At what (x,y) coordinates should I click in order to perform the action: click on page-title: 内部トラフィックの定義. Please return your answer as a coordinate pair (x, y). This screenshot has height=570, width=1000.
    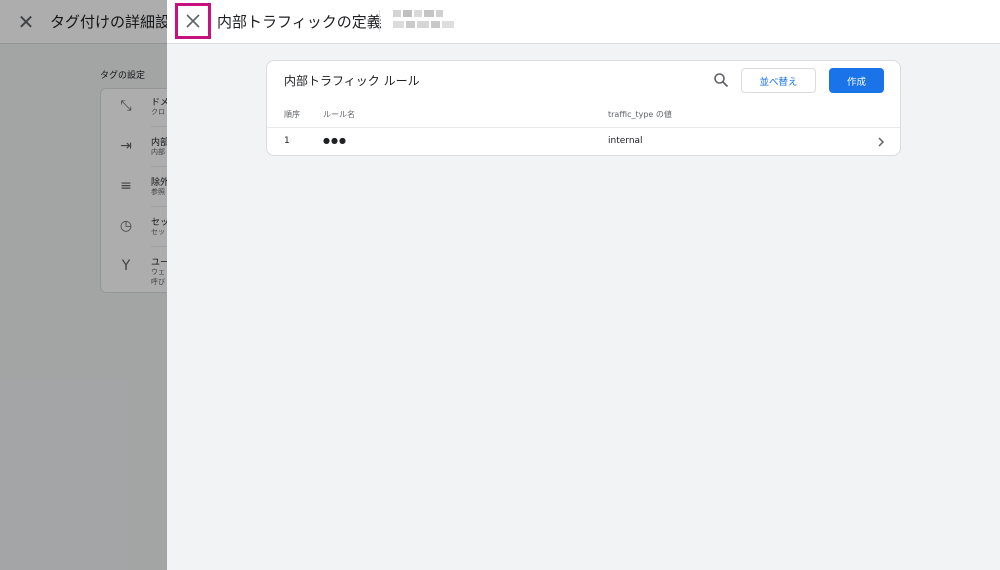
    Looking at the image, I should click on (299, 22).